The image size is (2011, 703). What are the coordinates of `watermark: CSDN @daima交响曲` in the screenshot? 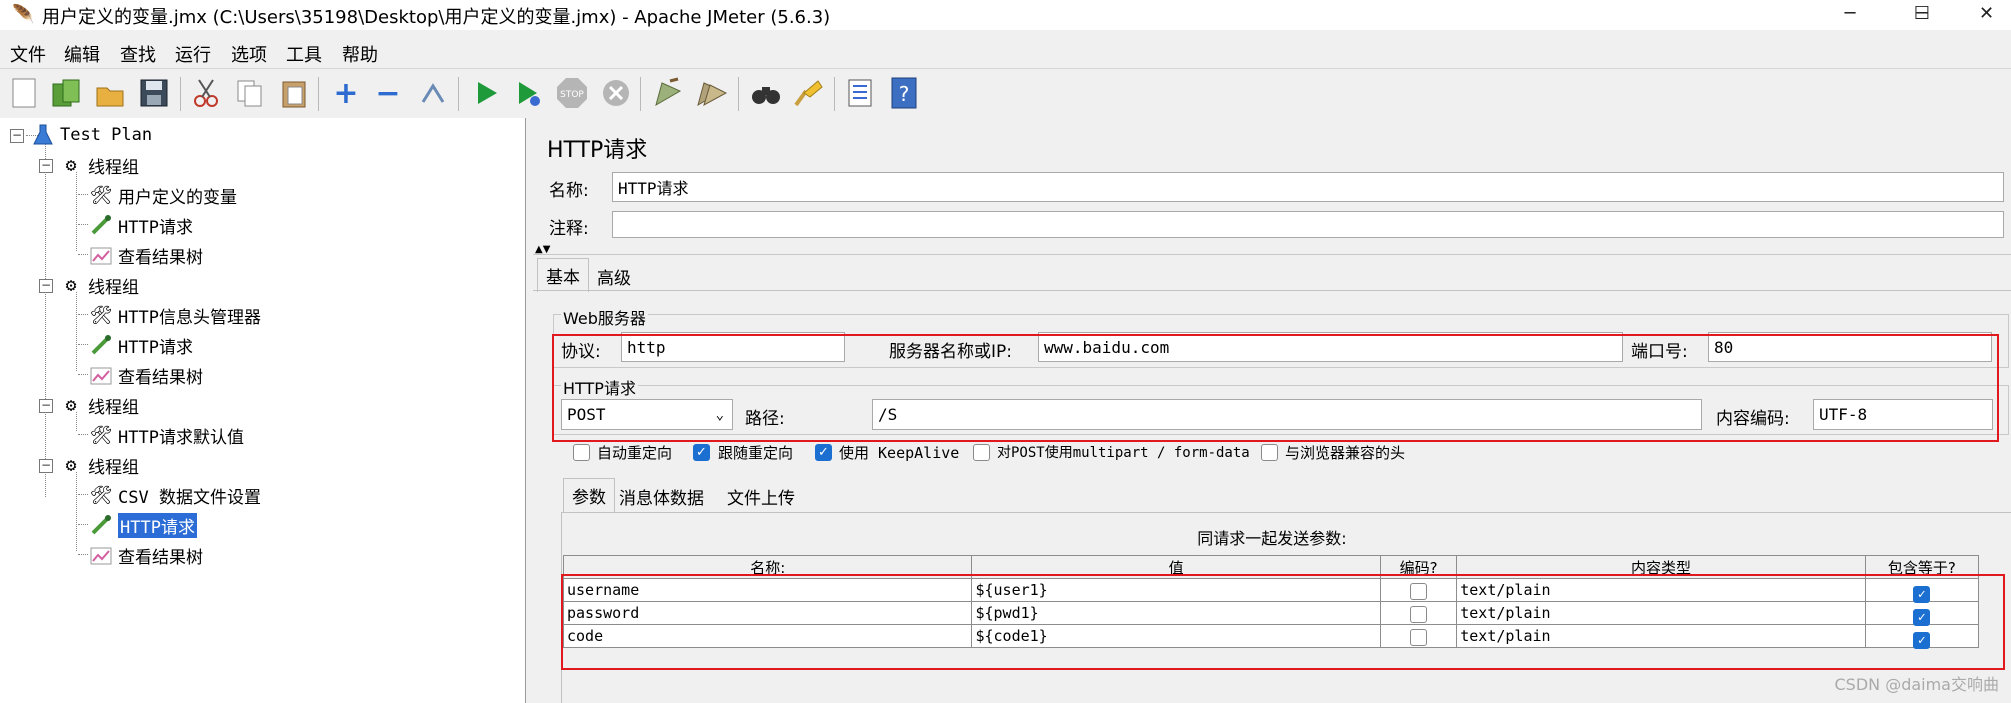 It's located at (1916, 684).